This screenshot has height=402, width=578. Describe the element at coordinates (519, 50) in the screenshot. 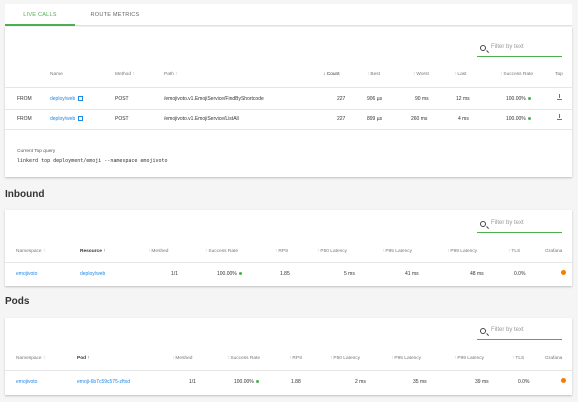

I see `live-search-input: Filter by text` at that location.